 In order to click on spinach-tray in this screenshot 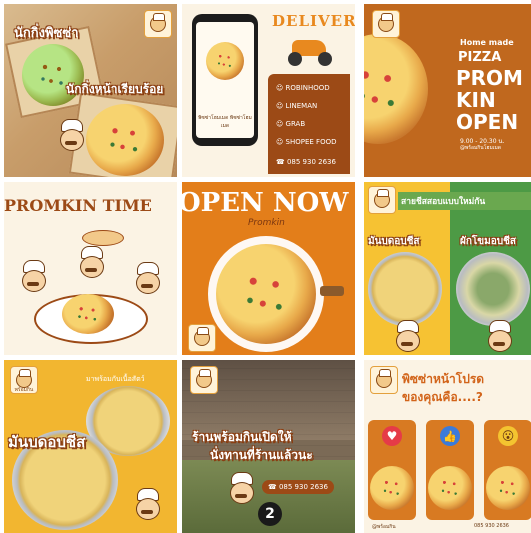, I will do `click(493, 289)`.